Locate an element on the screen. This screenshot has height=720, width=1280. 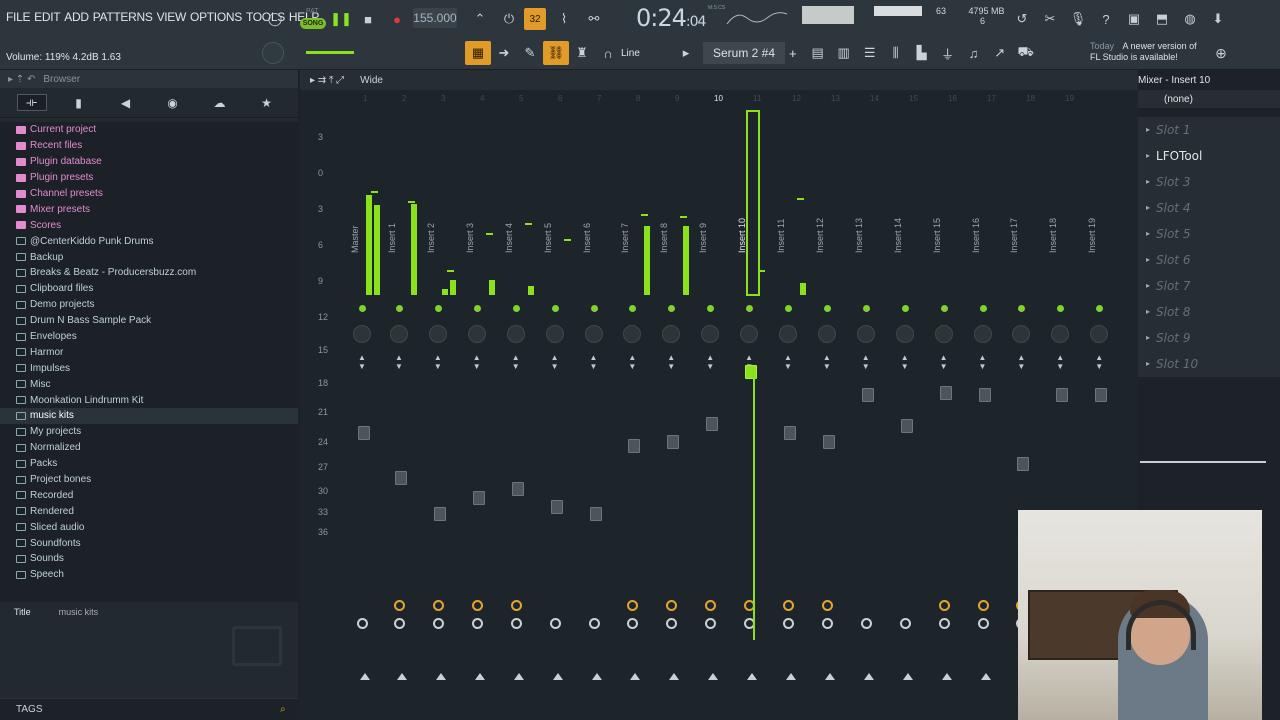
browser-icon: ▙ is located at coordinates (922, 53).